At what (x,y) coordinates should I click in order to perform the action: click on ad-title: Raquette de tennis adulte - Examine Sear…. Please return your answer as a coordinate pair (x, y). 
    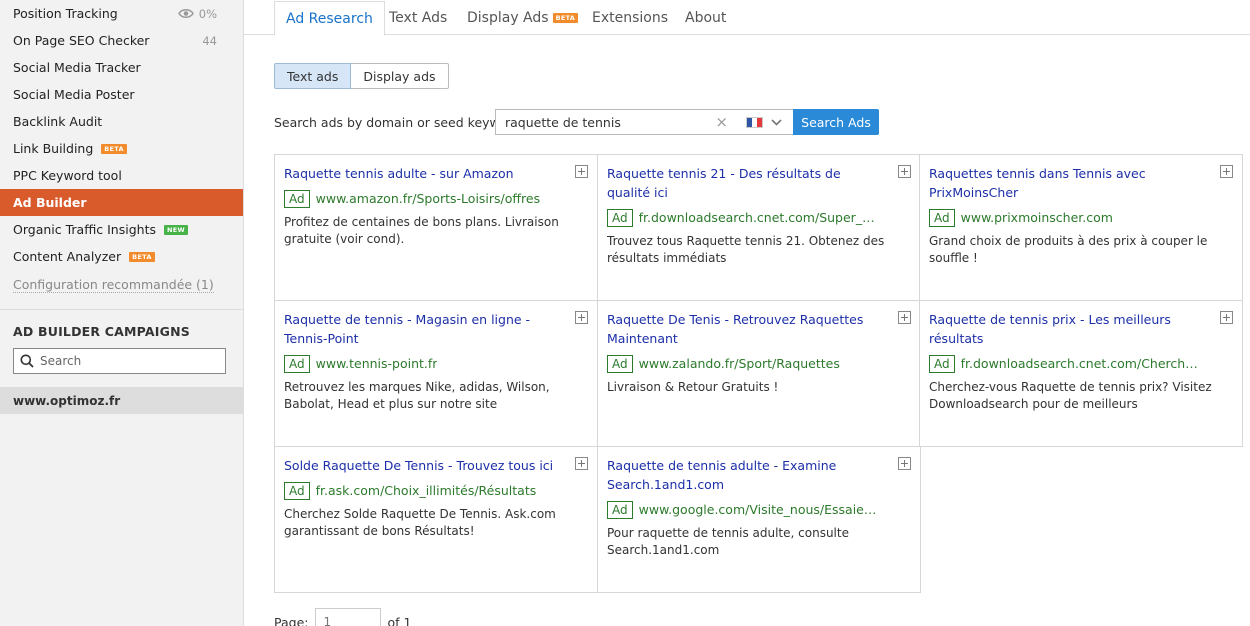
    Looking at the image, I should click on (758, 475).